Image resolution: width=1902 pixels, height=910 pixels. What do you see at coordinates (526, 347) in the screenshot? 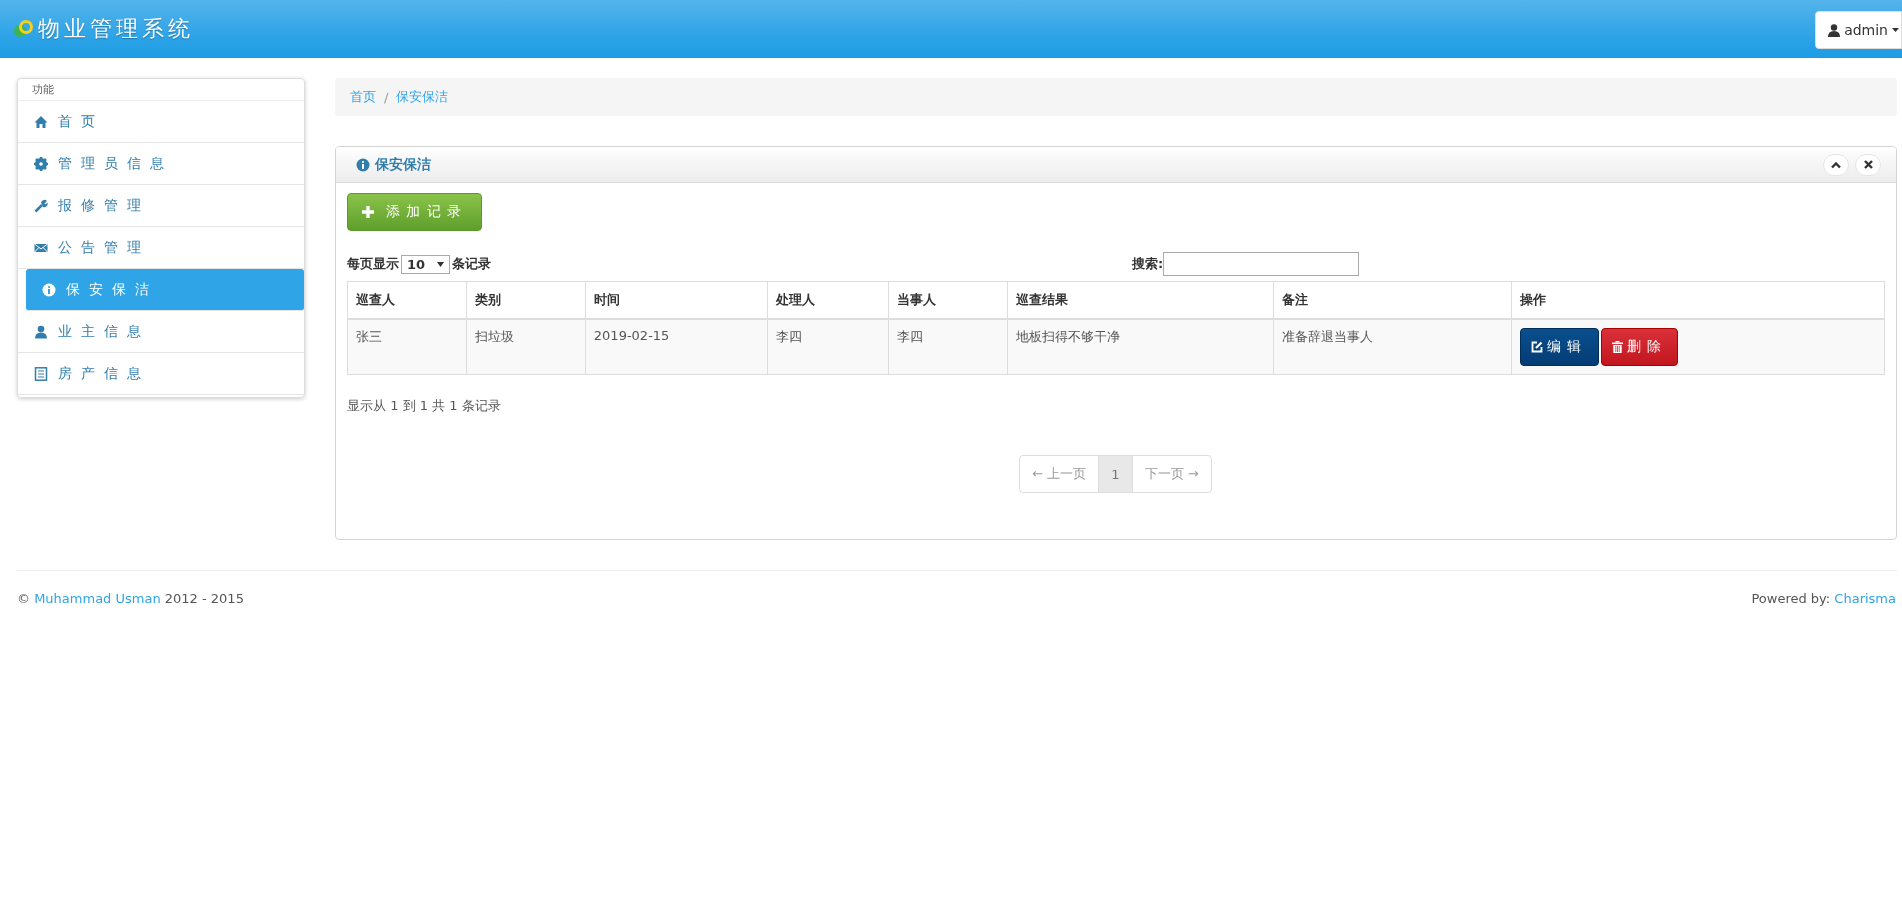
I see `table-cell: 扫垃圾` at bounding box center [526, 347].